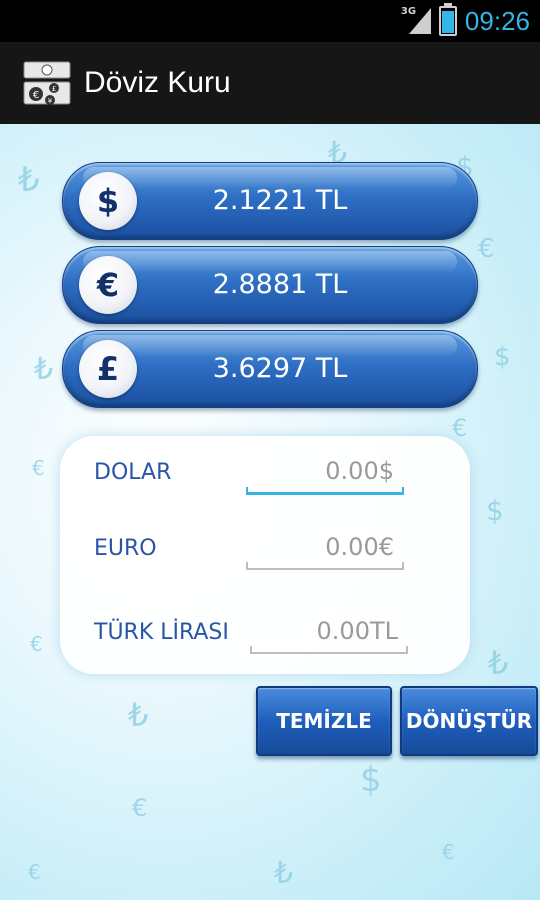  I want to click on dollar-rate-pill: $ 2.1221 TL, so click(270, 201).